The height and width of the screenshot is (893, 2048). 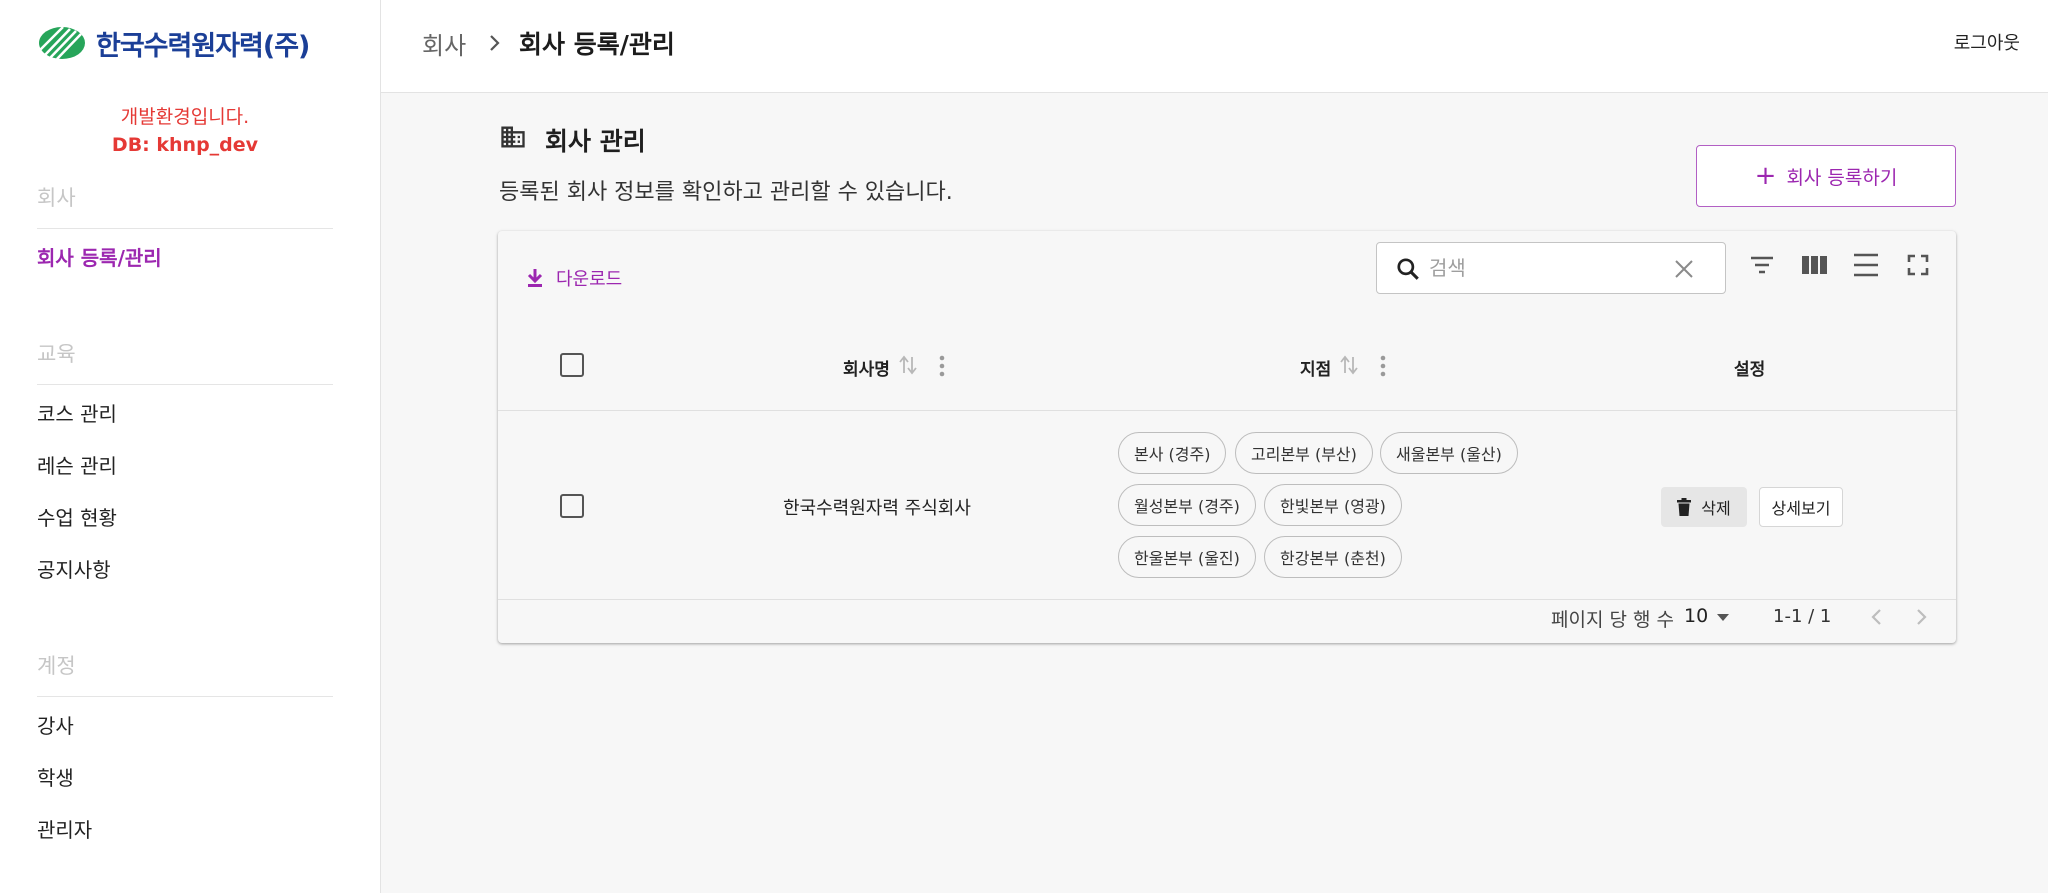 What do you see at coordinates (866, 367) in the screenshot?
I see `column-header-company-name: 회사명` at bounding box center [866, 367].